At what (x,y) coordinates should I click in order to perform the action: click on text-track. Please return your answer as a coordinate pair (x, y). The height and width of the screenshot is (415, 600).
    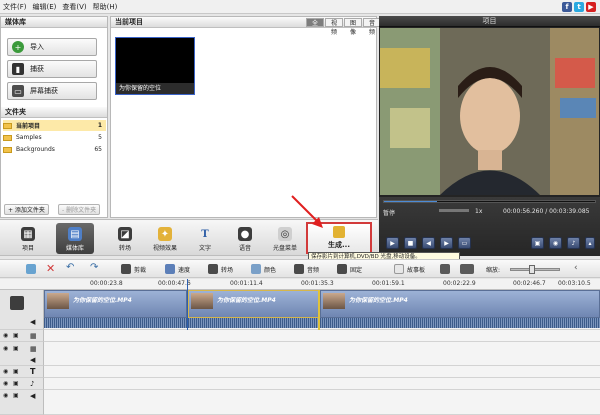
    Looking at the image, I should click on (322, 372).